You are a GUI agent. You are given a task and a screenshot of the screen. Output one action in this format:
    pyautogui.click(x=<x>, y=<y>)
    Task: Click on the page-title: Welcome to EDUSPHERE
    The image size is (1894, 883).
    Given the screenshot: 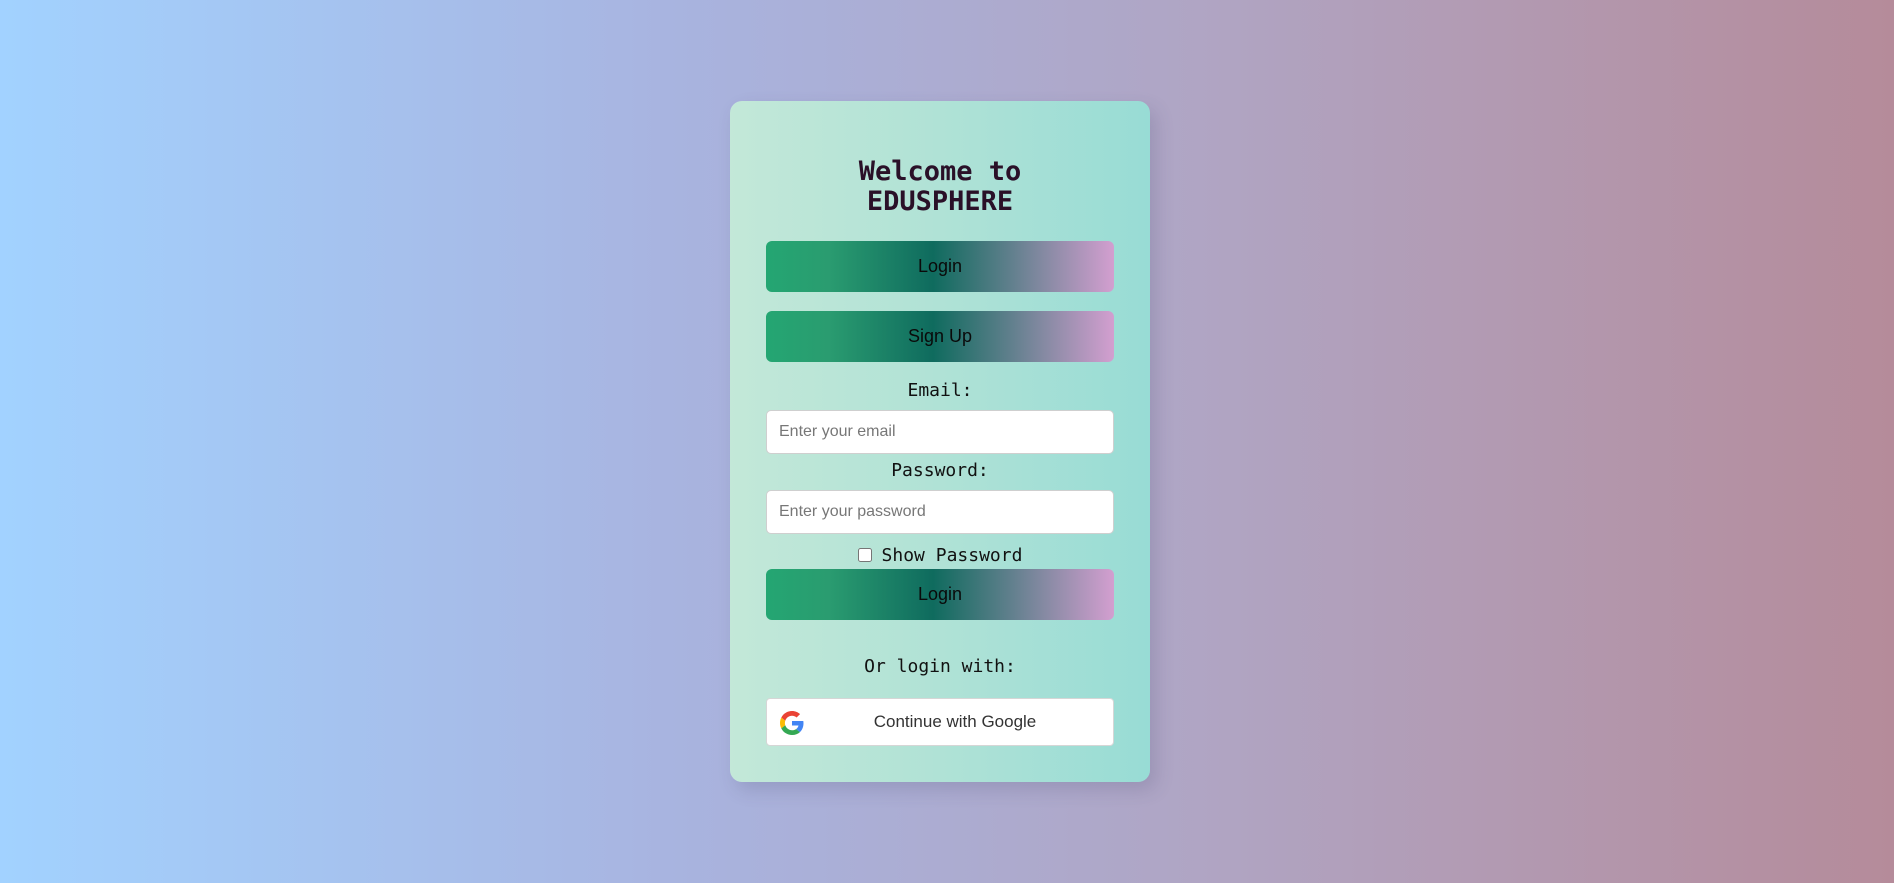 What is the action you would take?
    pyautogui.click(x=940, y=187)
    